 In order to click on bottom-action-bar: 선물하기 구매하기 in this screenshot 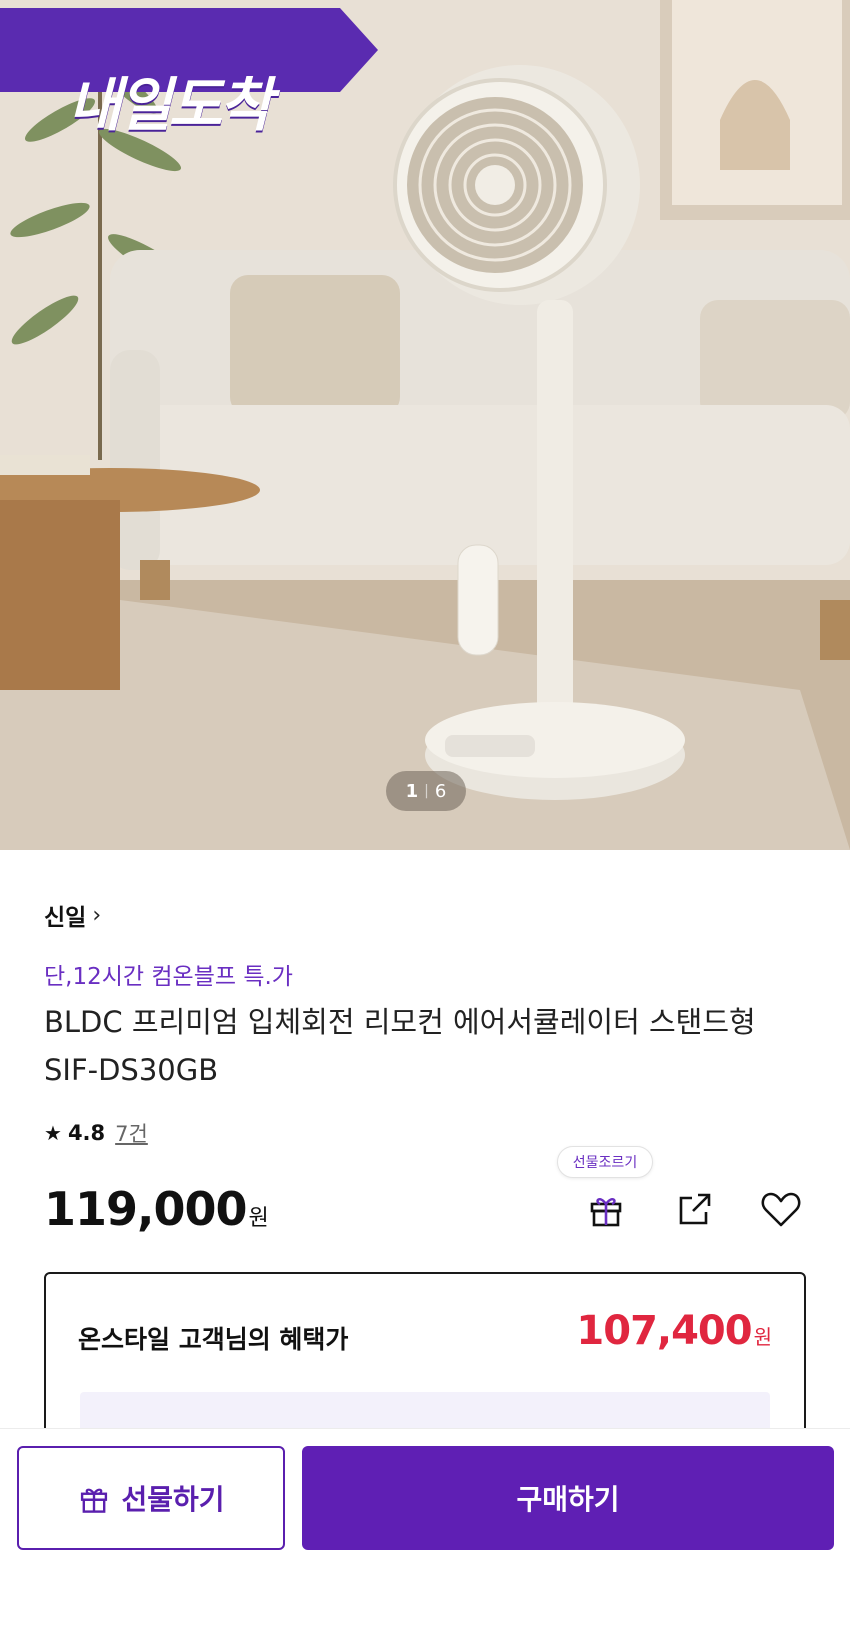, I will do `click(425, 1535)`.